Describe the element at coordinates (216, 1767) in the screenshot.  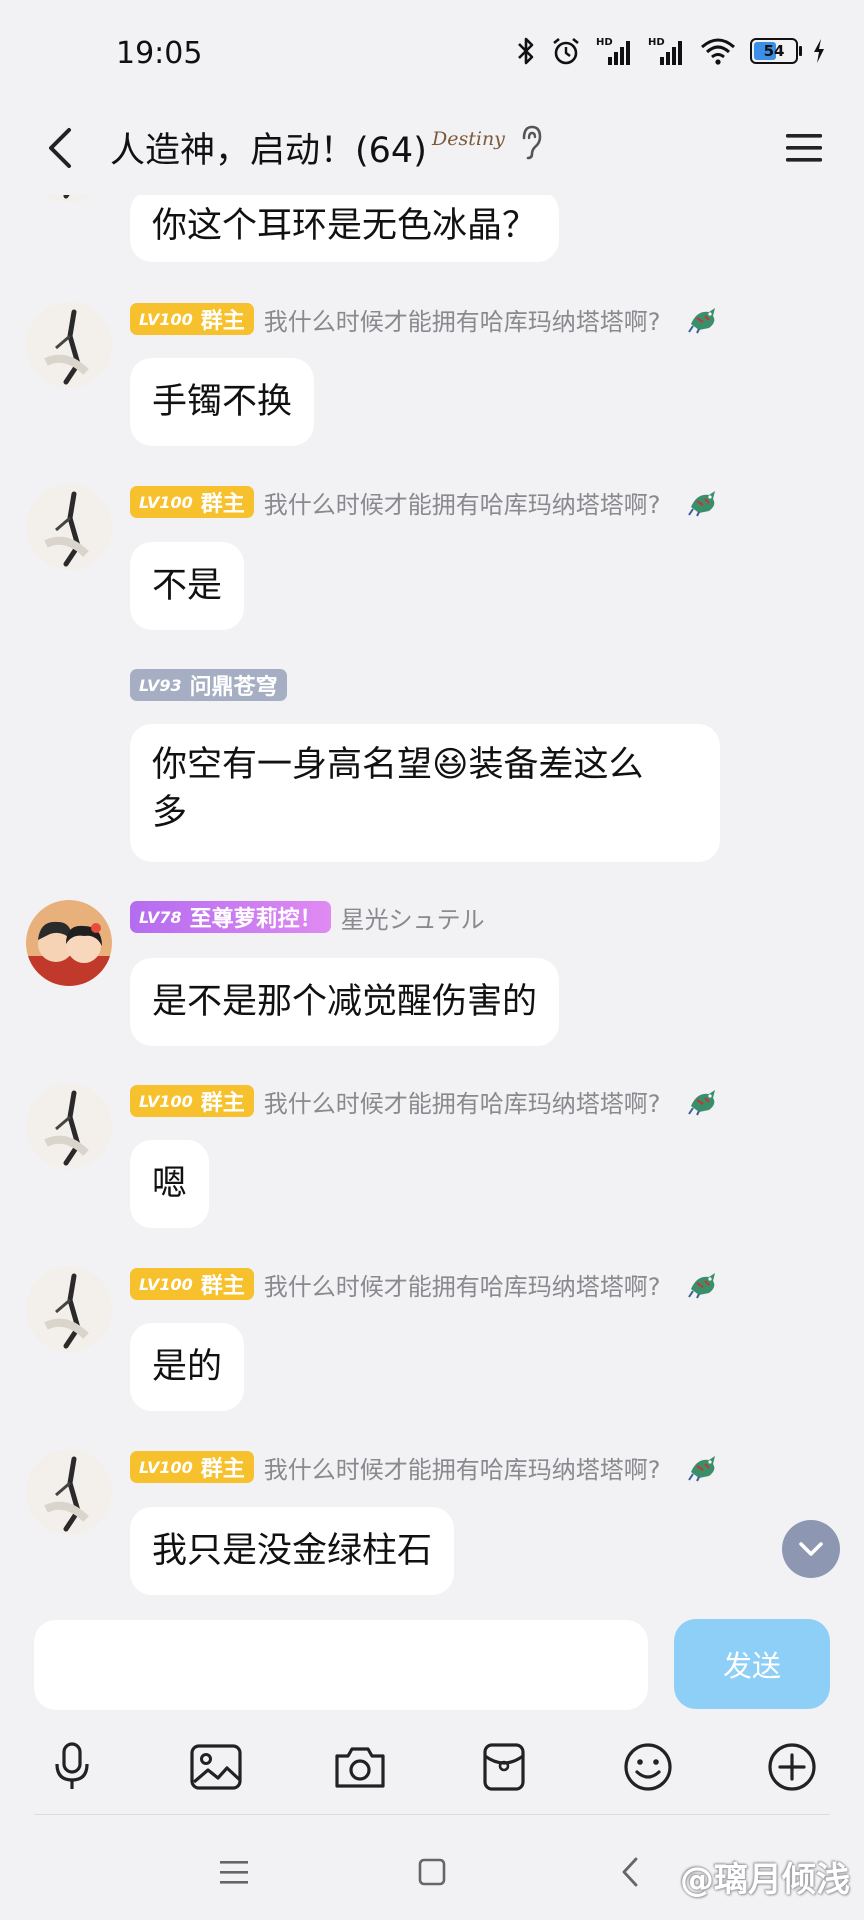
I see `image-icon` at that location.